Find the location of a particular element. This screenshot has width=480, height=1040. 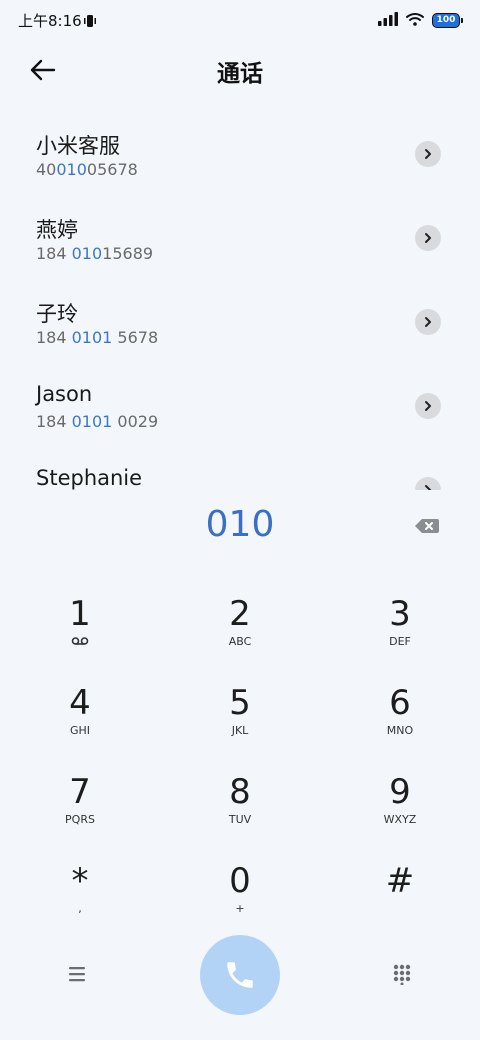

contact-name: Stephanie is located at coordinates (89, 478).